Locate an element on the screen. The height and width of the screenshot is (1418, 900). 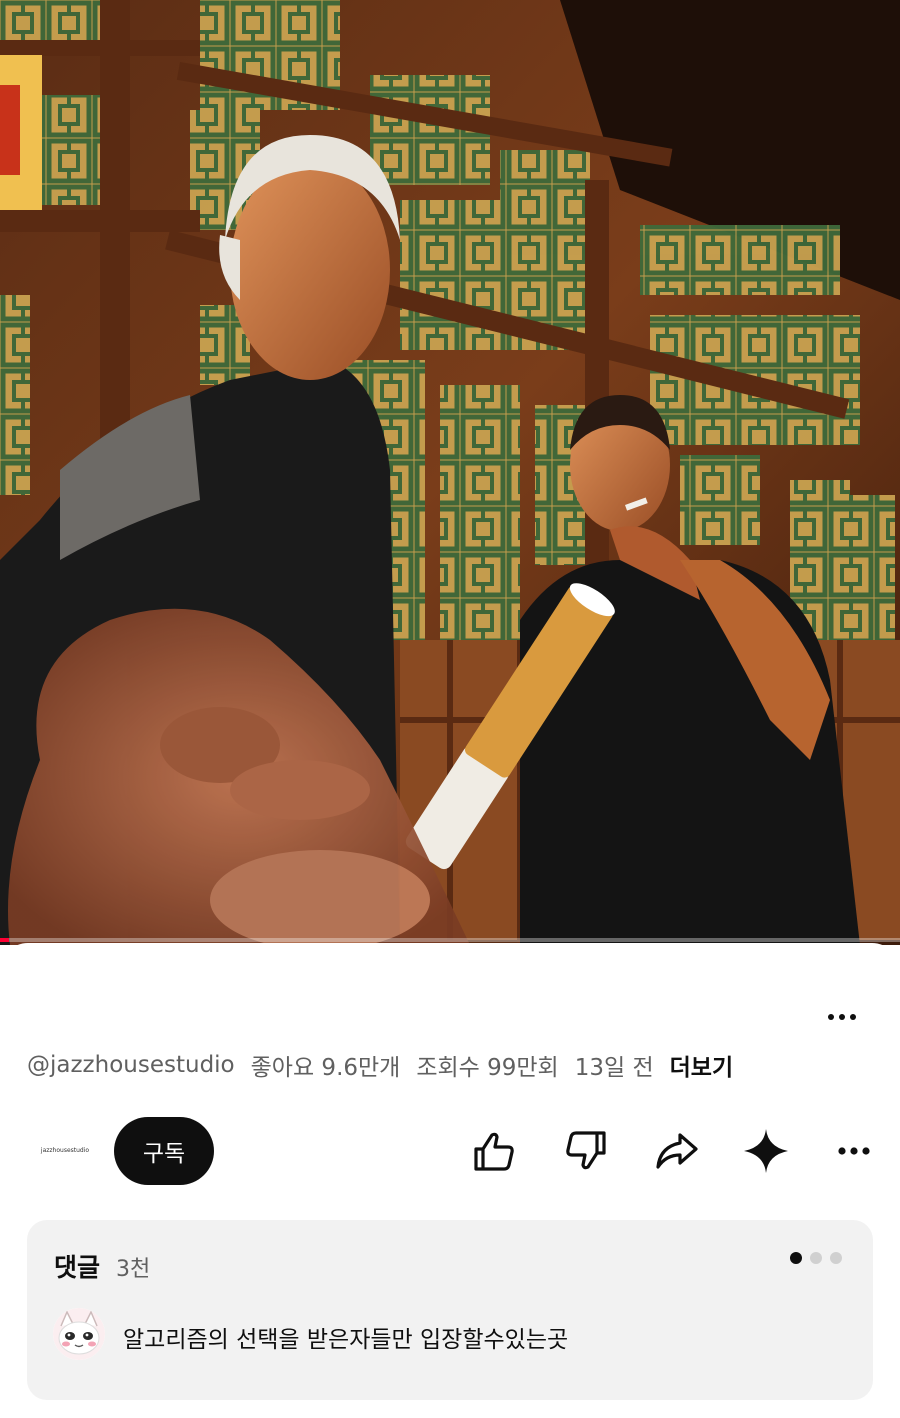
comments-panel: 댓글 3천 알고리즘의 선택을 받은자들만 입장할수있는곳 is located at coordinates (450, 1310).